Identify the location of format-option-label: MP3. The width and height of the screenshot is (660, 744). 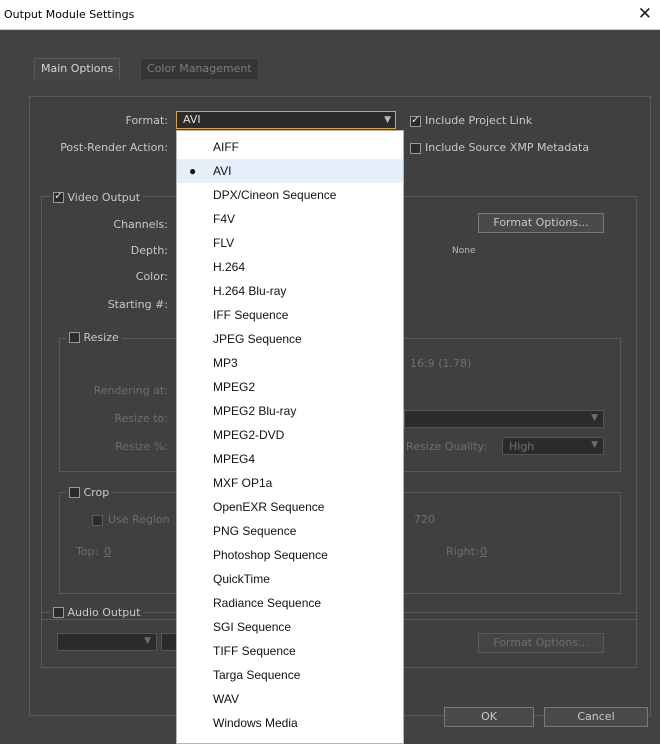
(225, 363).